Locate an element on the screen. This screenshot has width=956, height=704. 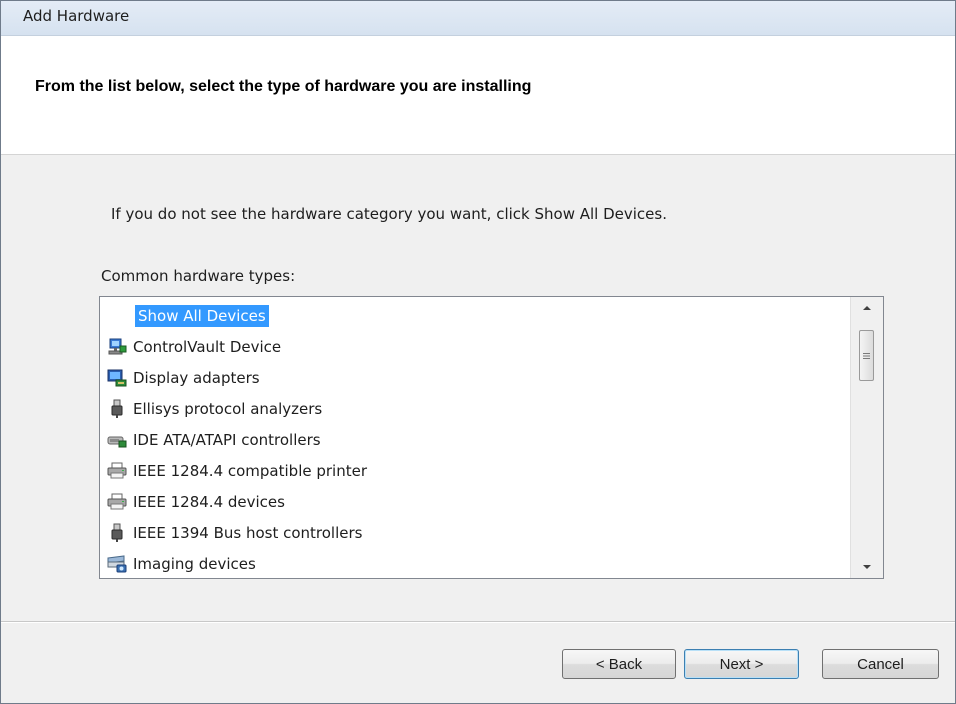
list-item-controlvault-device: ControlVault Device is located at coordinates (476, 347).